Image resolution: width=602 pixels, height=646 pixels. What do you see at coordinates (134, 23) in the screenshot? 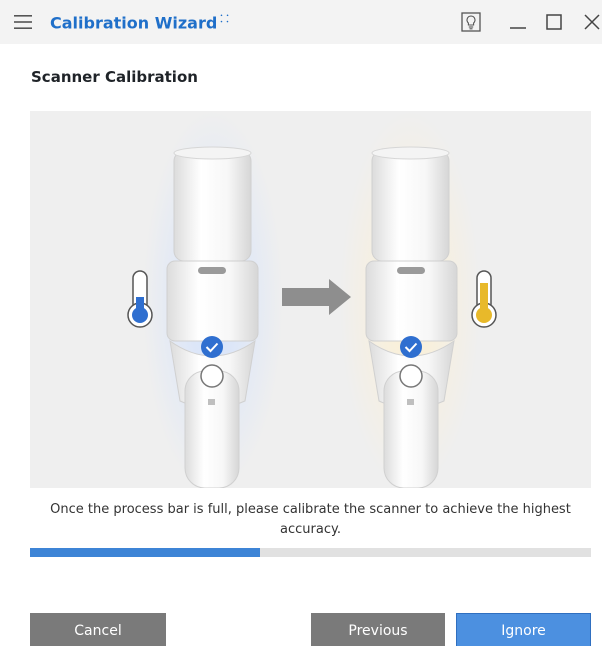
I see `window-title-text: Calibration Wizard` at bounding box center [134, 23].